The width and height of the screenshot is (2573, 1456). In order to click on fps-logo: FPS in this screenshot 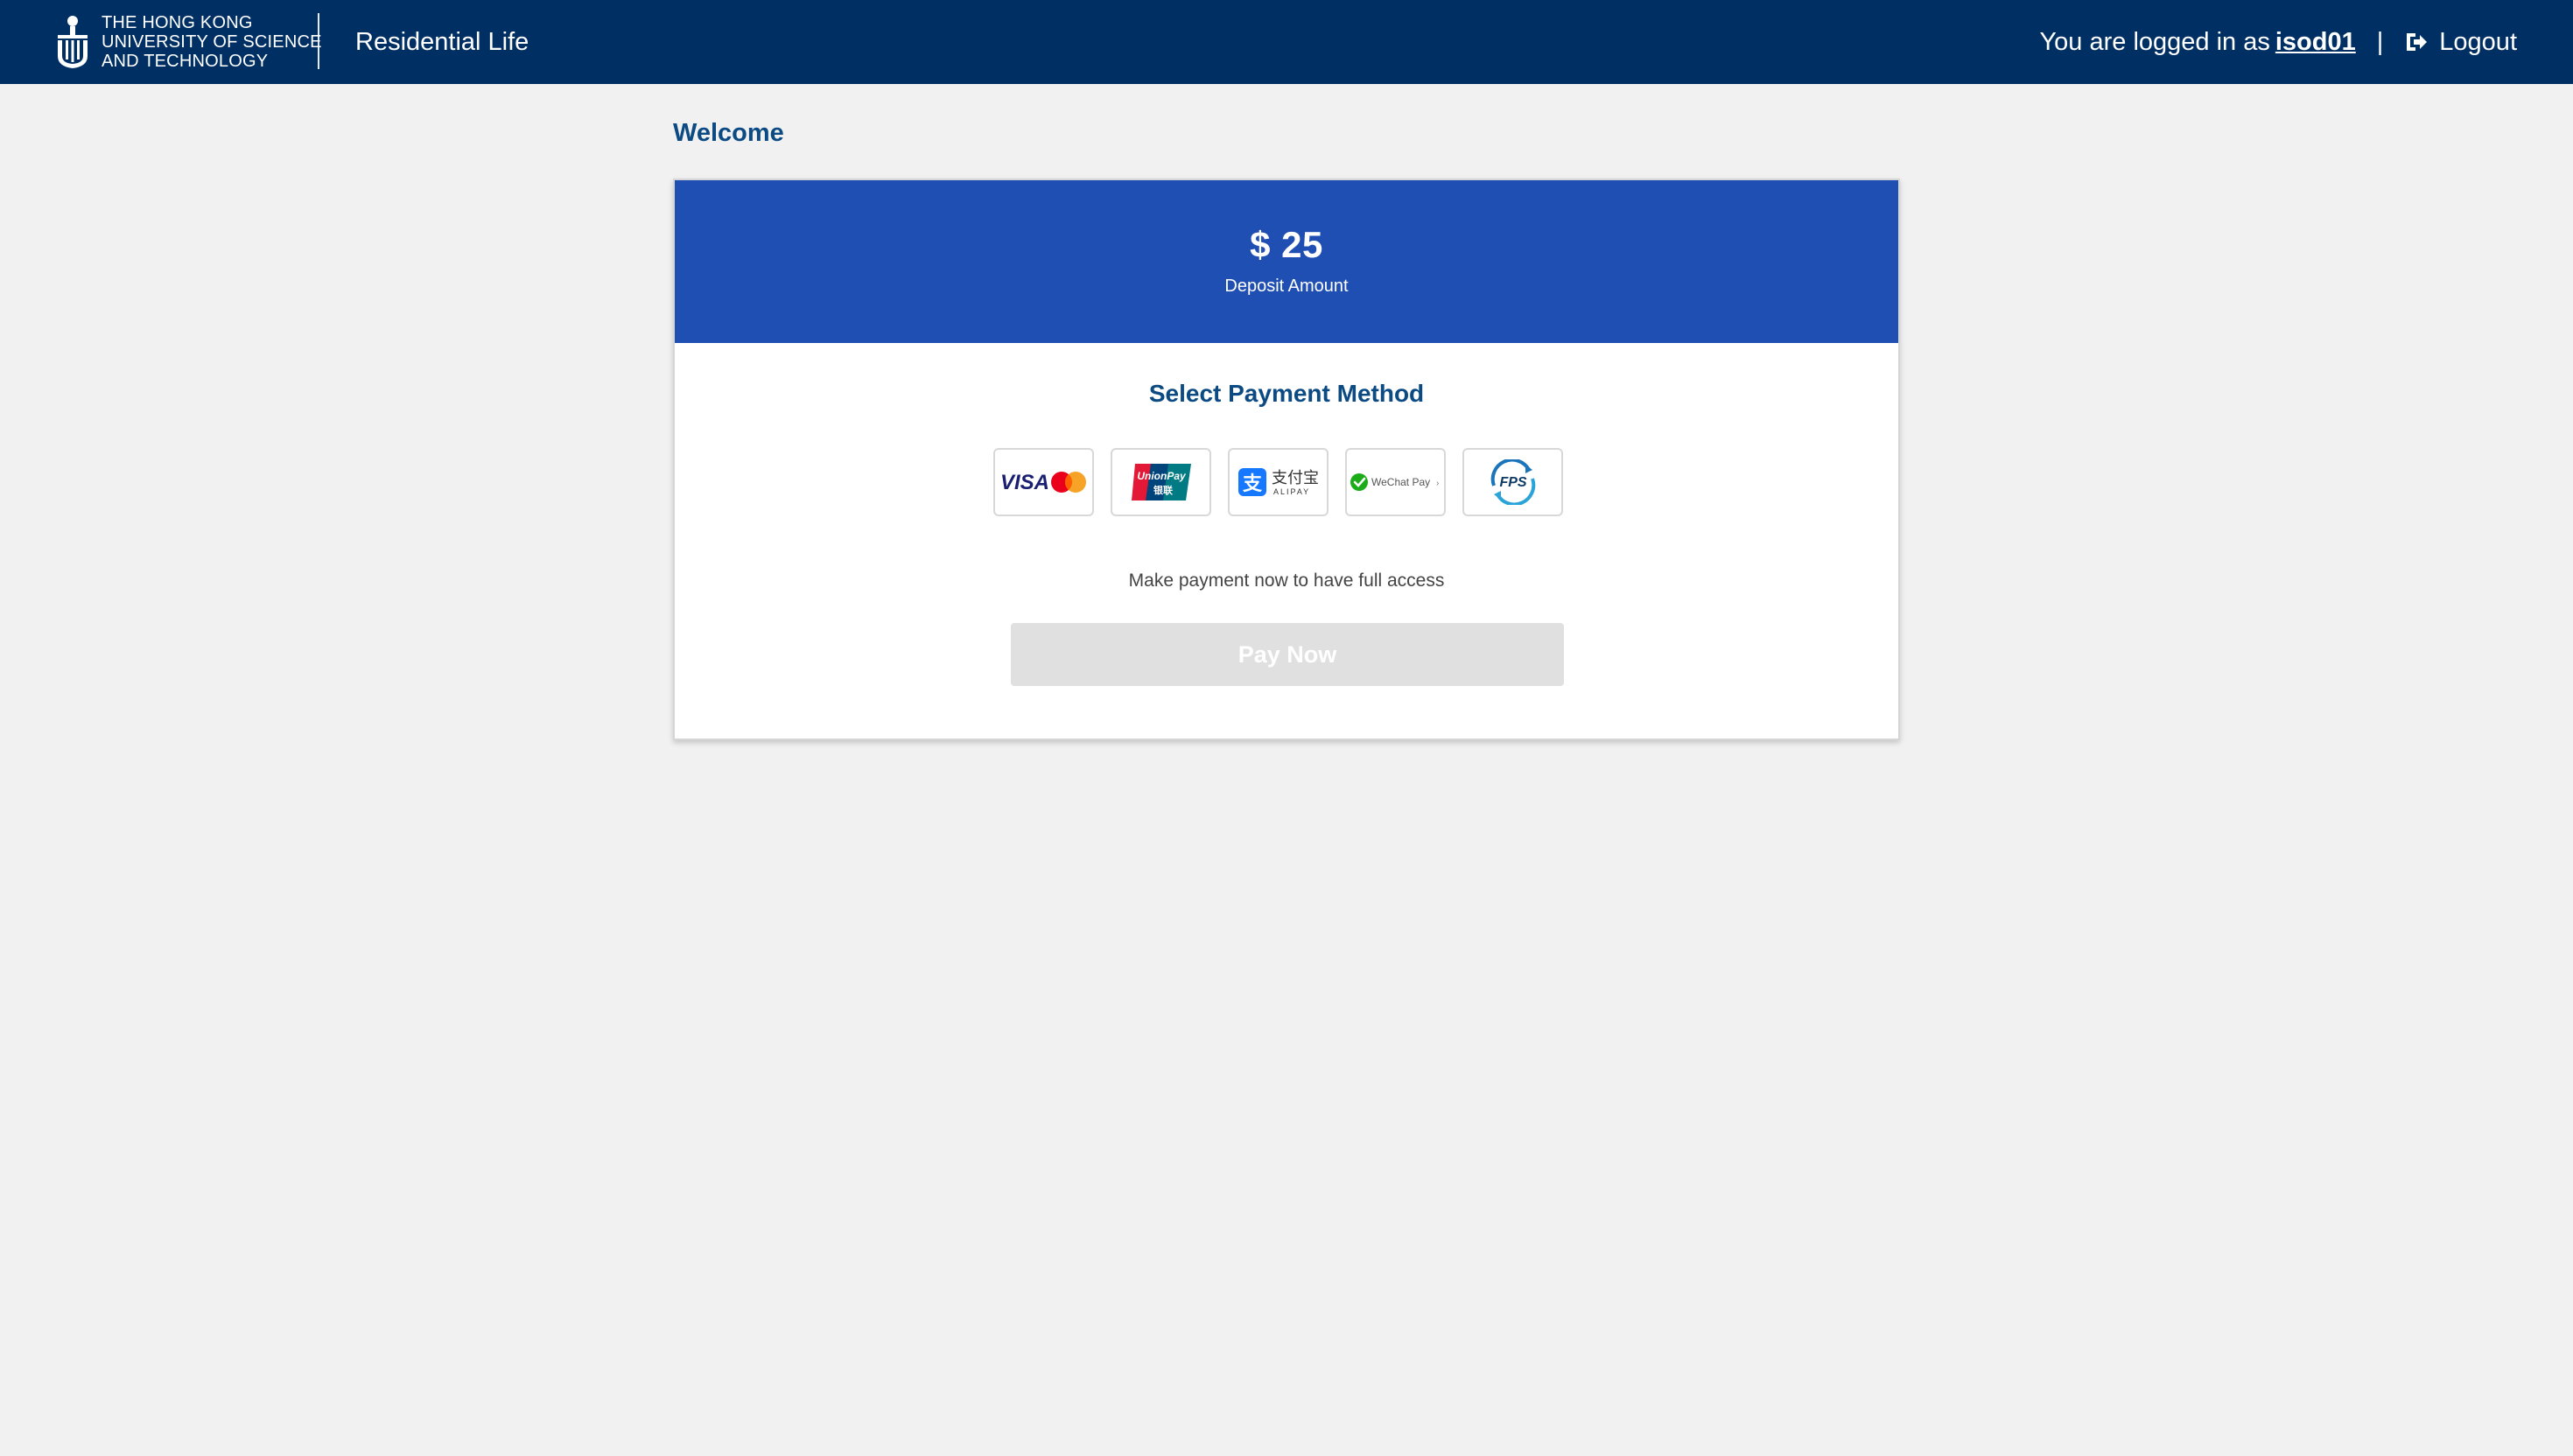, I will do `click(1512, 482)`.